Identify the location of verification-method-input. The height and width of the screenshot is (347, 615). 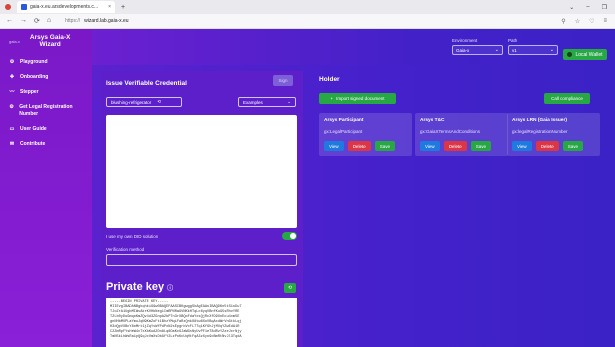
(201, 260).